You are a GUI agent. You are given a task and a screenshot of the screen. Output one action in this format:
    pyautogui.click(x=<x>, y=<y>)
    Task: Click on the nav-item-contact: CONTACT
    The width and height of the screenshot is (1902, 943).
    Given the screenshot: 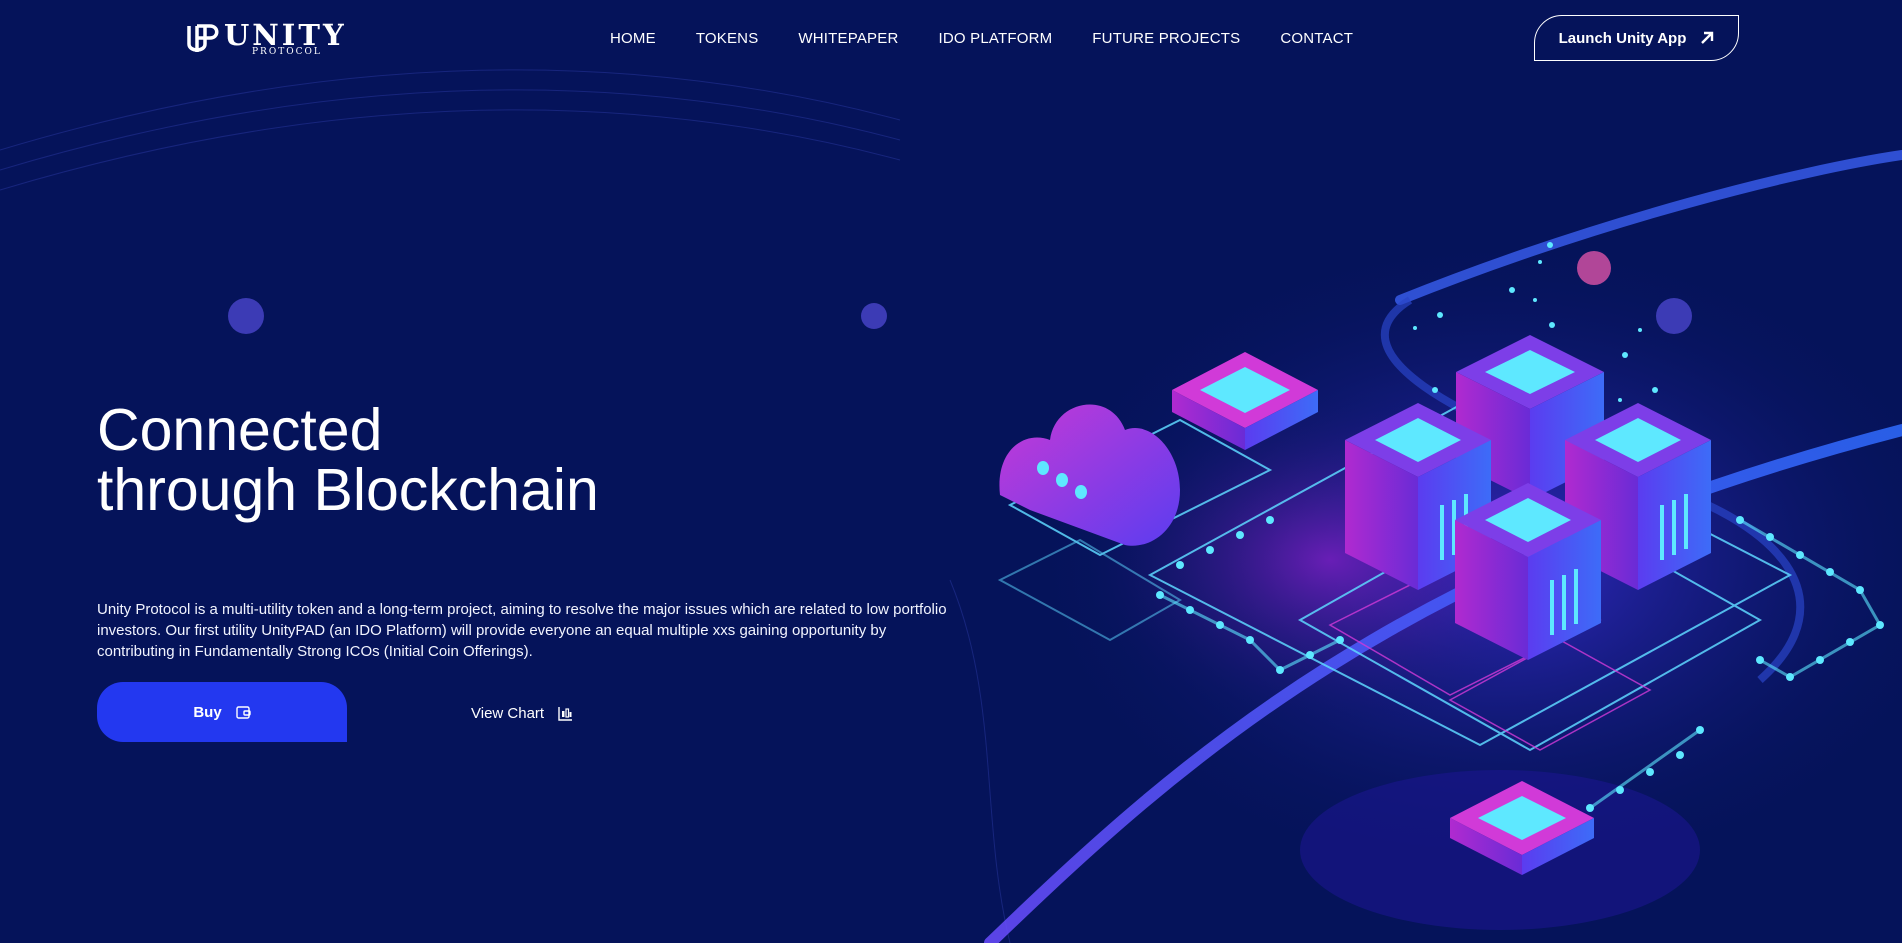 What is the action you would take?
    pyautogui.click(x=1316, y=38)
    